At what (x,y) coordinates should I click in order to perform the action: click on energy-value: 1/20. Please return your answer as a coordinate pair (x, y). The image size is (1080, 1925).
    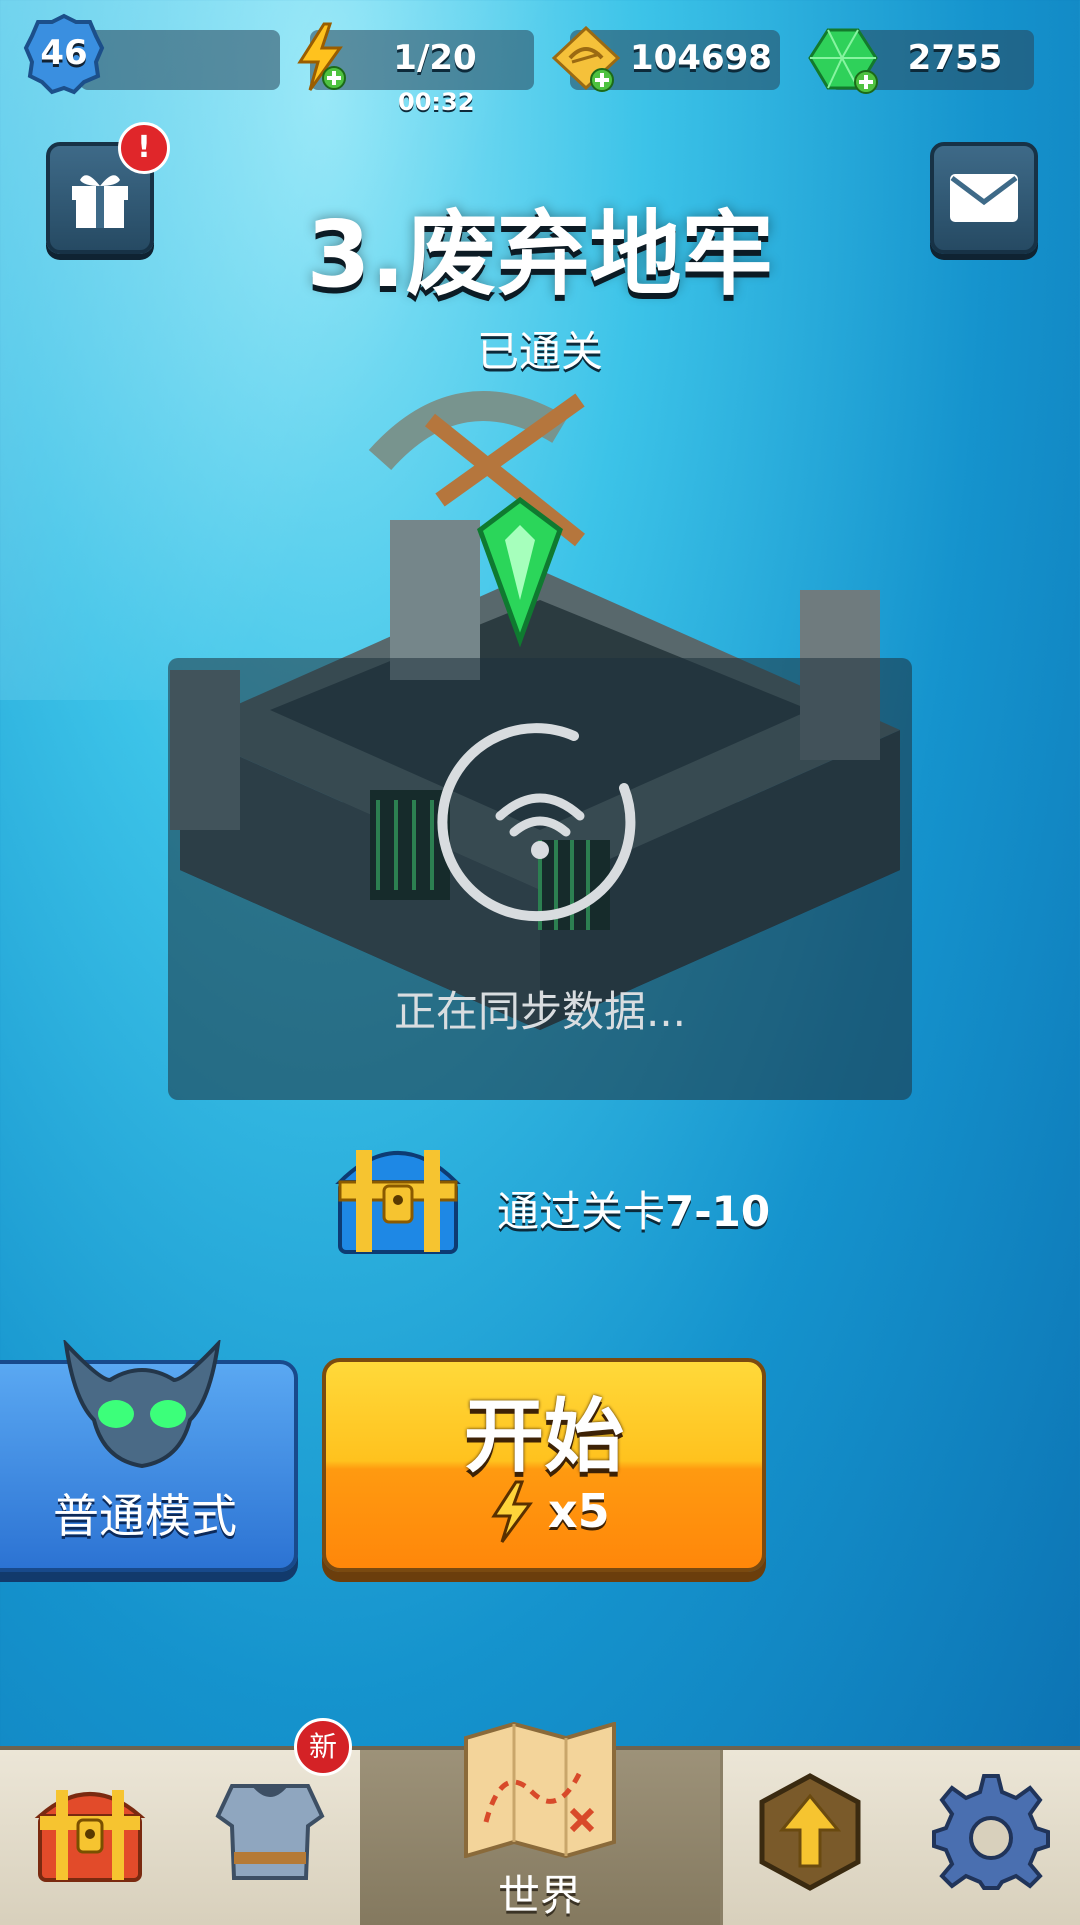
    Looking at the image, I should click on (435, 58).